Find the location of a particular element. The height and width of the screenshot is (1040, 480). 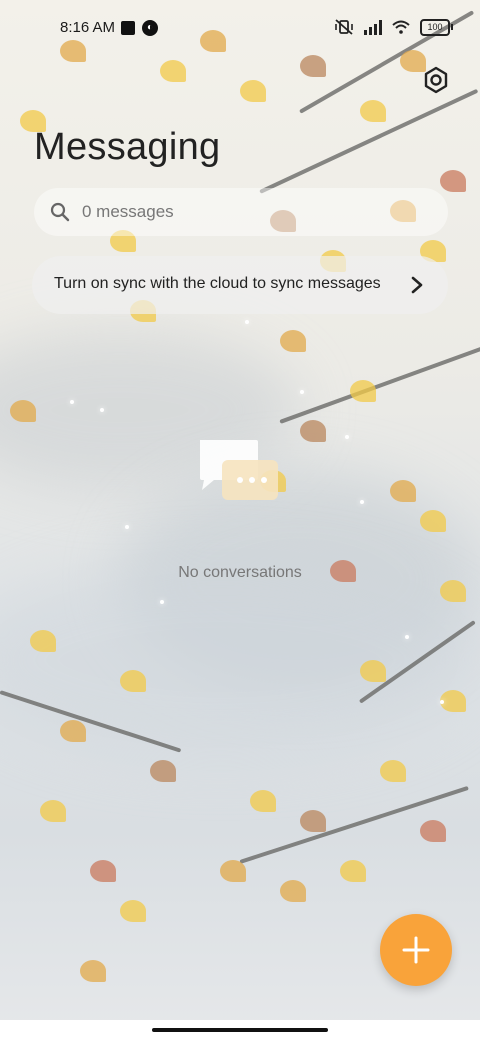

gear-icon is located at coordinates (436, 80).